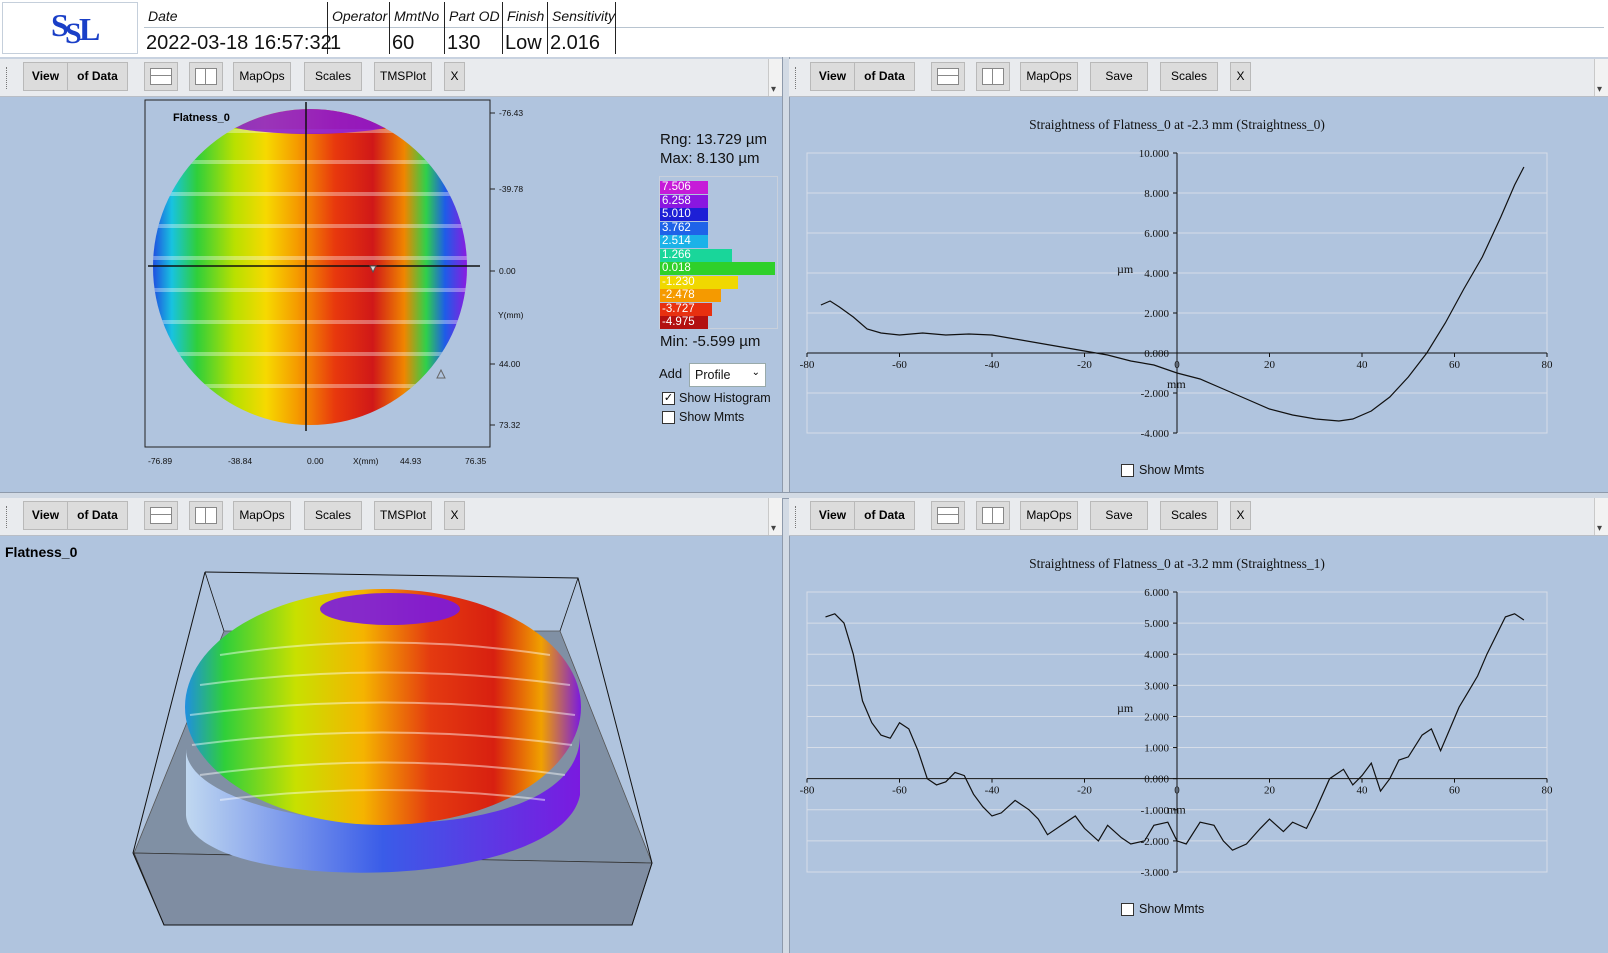 Image resolution: width=1608 pixels, height=953 pixels. Describe the element at coordinates (1155, 873) in the screenshot. I see `y-tick-label: -3.000` at that location.